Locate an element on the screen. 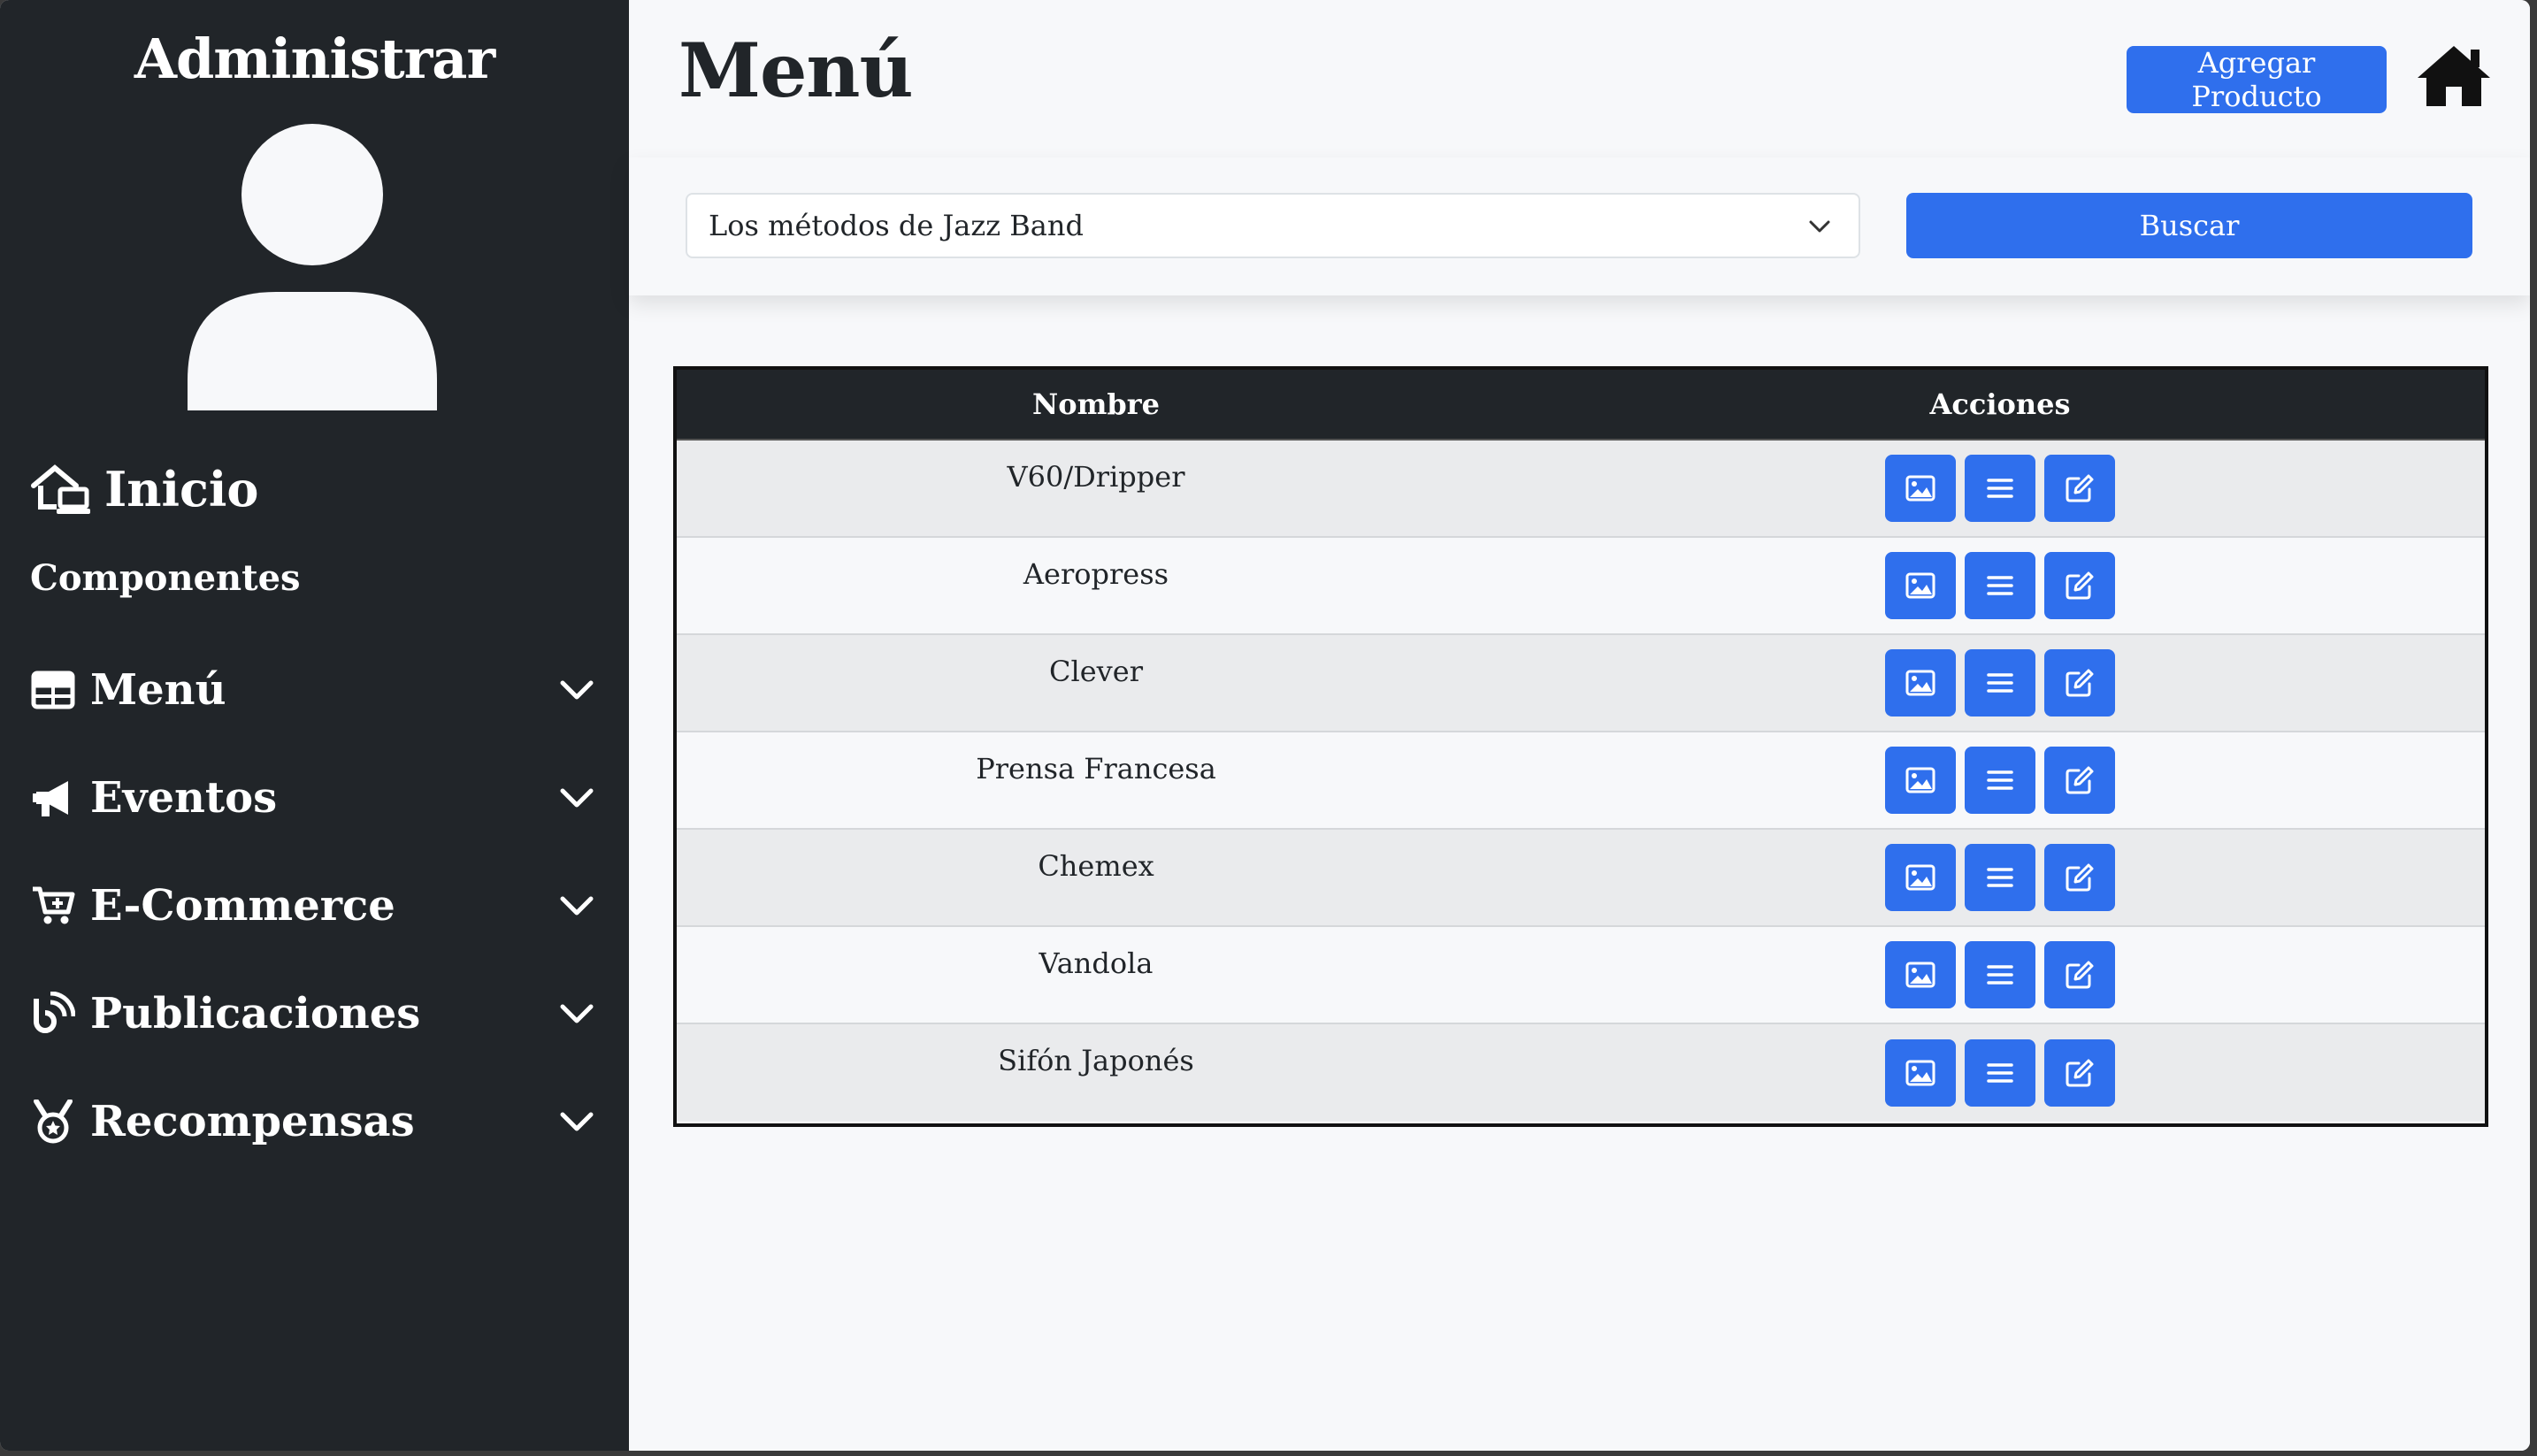 This screenshot has width=2537, height=1456. table-row: Sifón Japonés is located at coordinates (1581, 1073).